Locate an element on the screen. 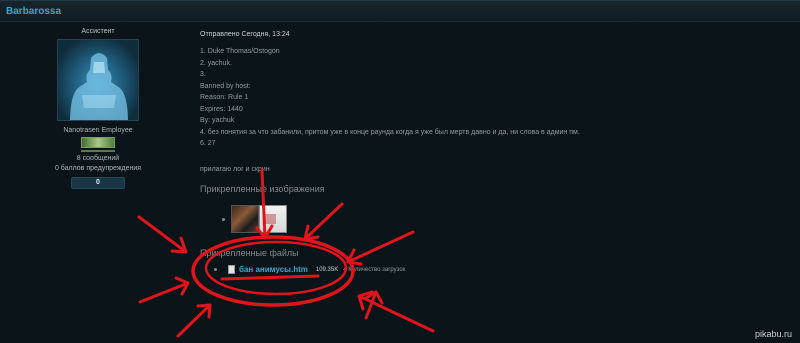  attached-files-title: Прикрепленные файлы is located at coordinates (249, 253).